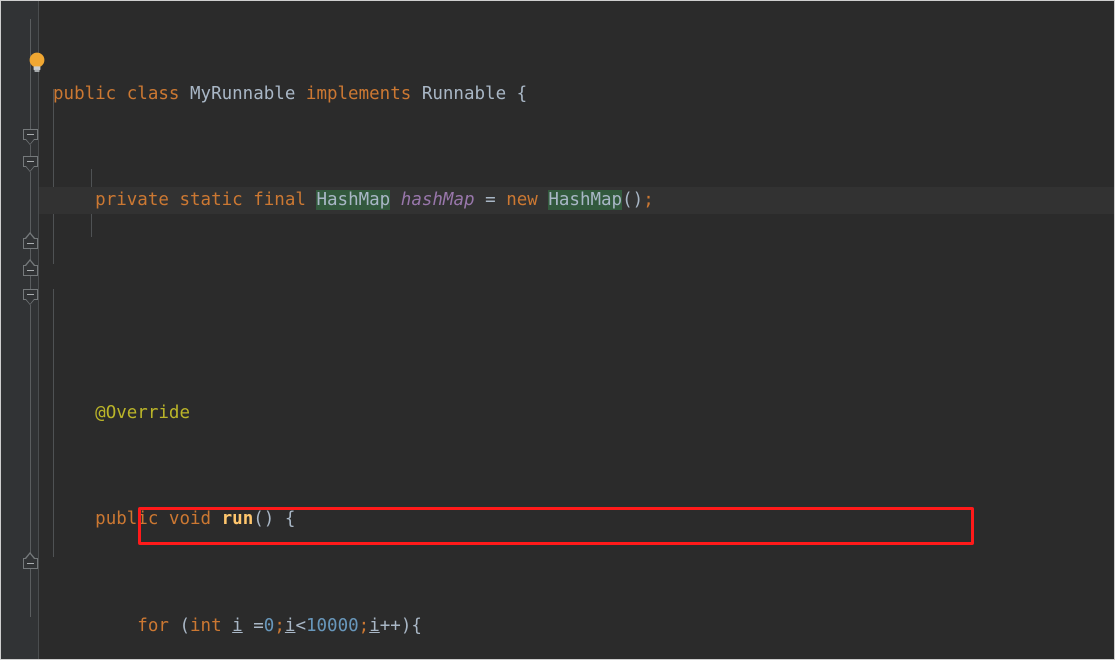  Describe the element at coordinates (31, 164) in the screenshot. I see `fold-marker-for-loop-start` at that location.